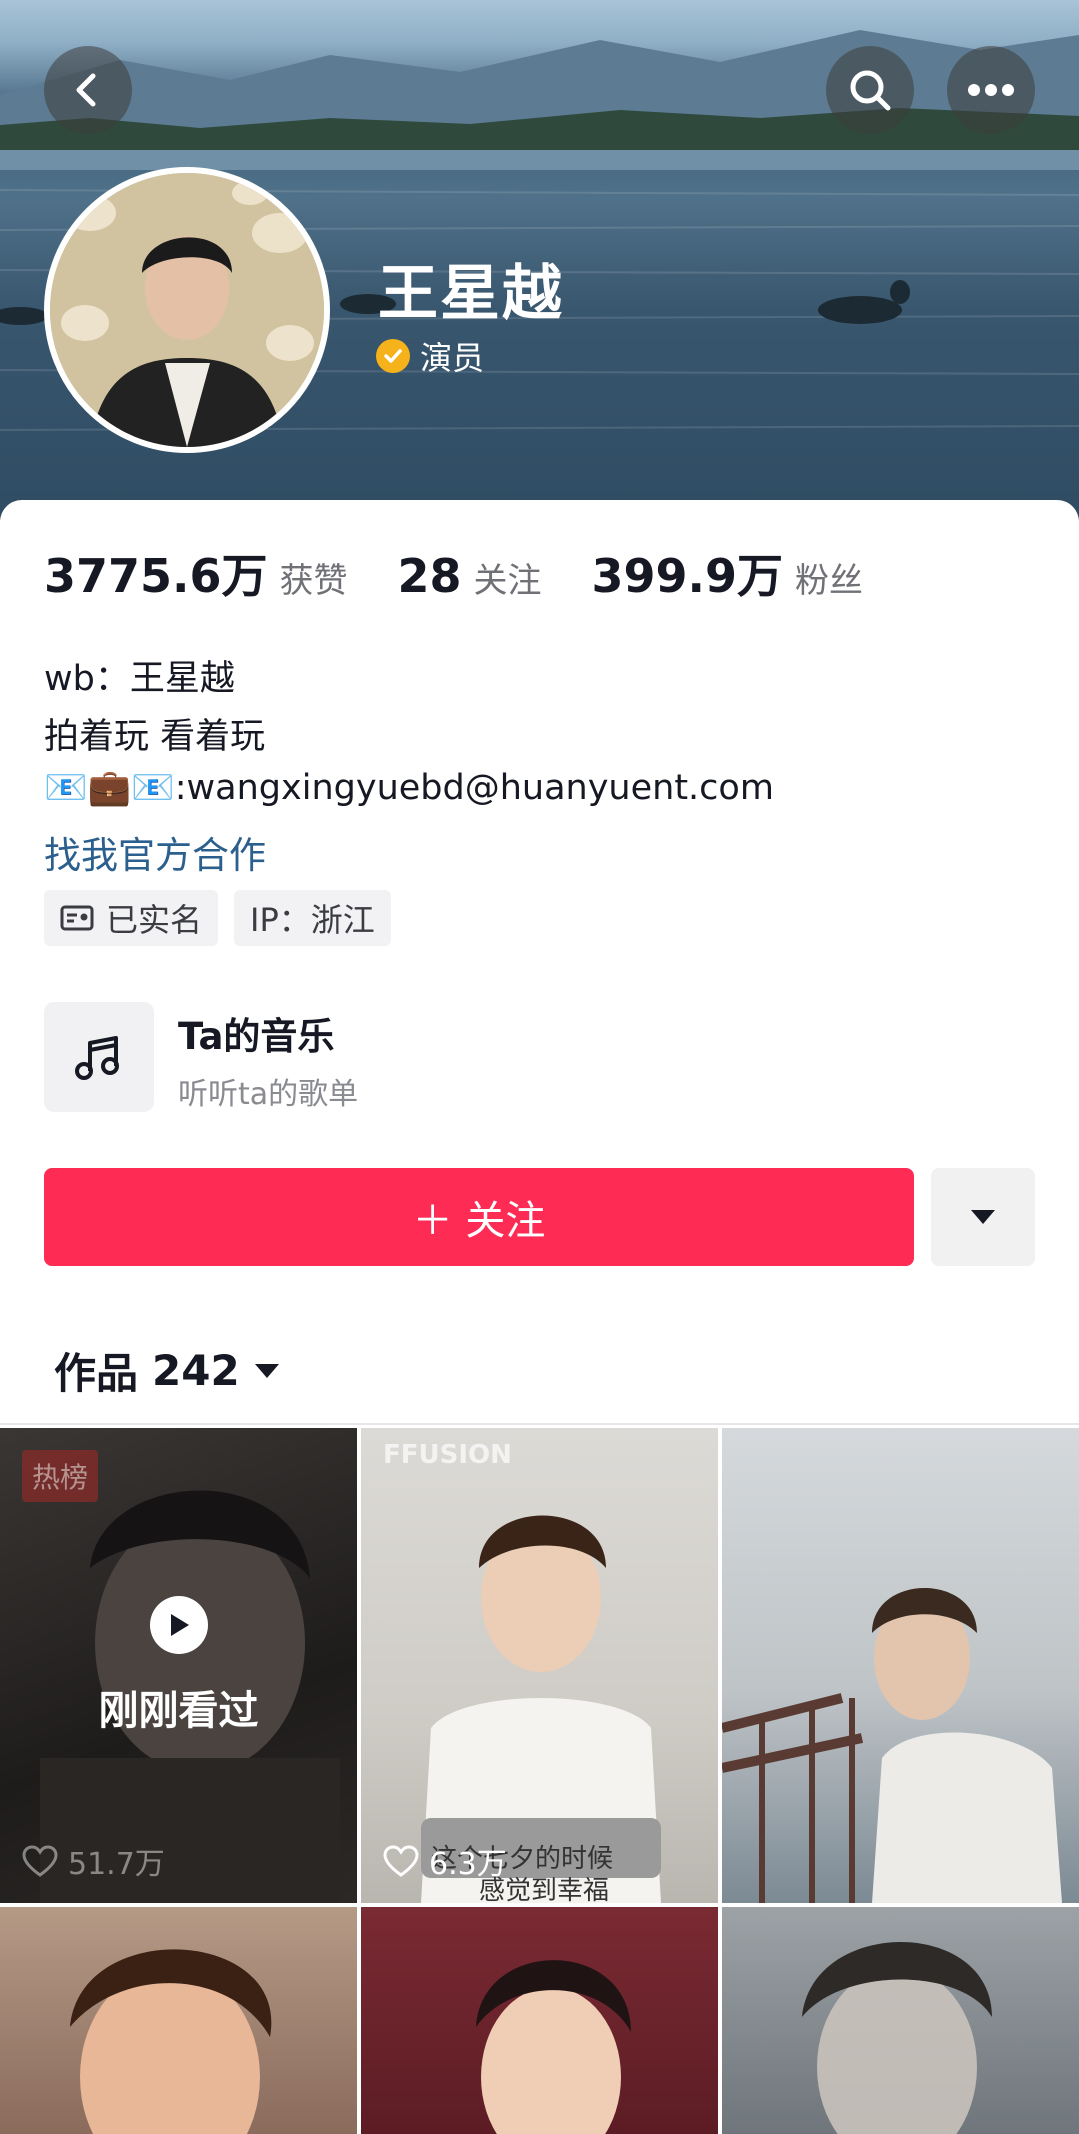 The width and height of the screenshot is (1079, 2134). I want to click on video-tile: 热榜 刚刚看过 51.7万, so click(178, 1665).